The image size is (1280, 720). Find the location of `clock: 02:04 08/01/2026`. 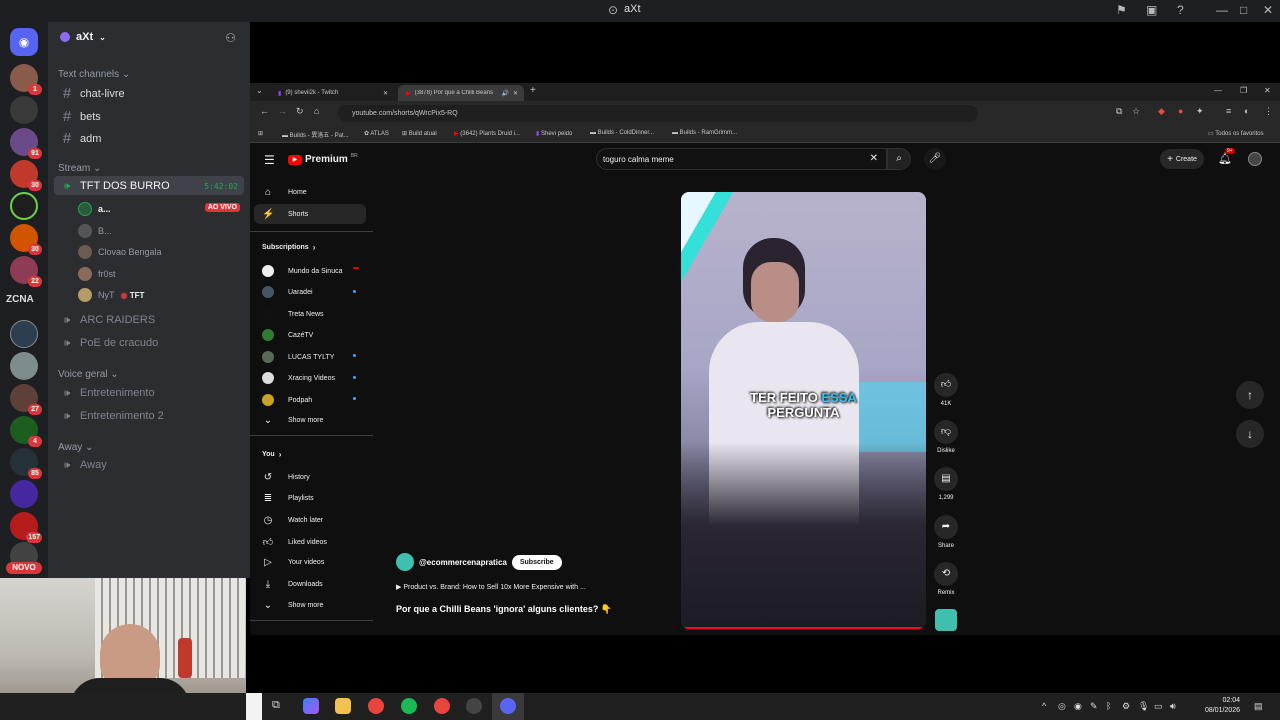

clock: 02:04 08/01/2026 is located at coordinates (1218, 706).